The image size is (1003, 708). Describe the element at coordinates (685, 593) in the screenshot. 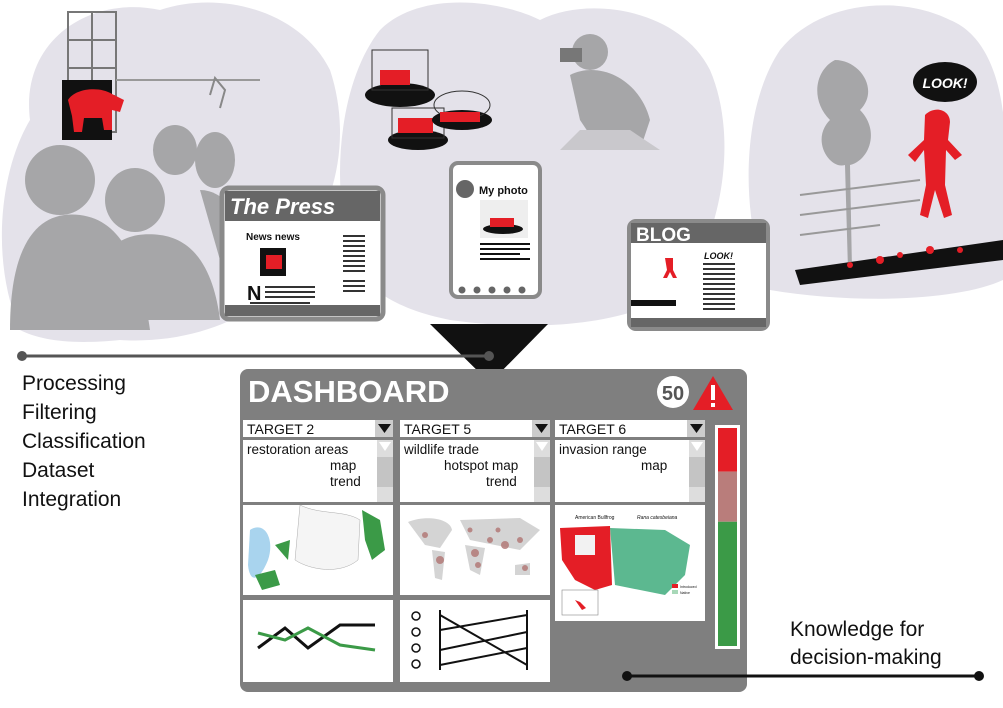

I see `legend-entry: Native` at that location.